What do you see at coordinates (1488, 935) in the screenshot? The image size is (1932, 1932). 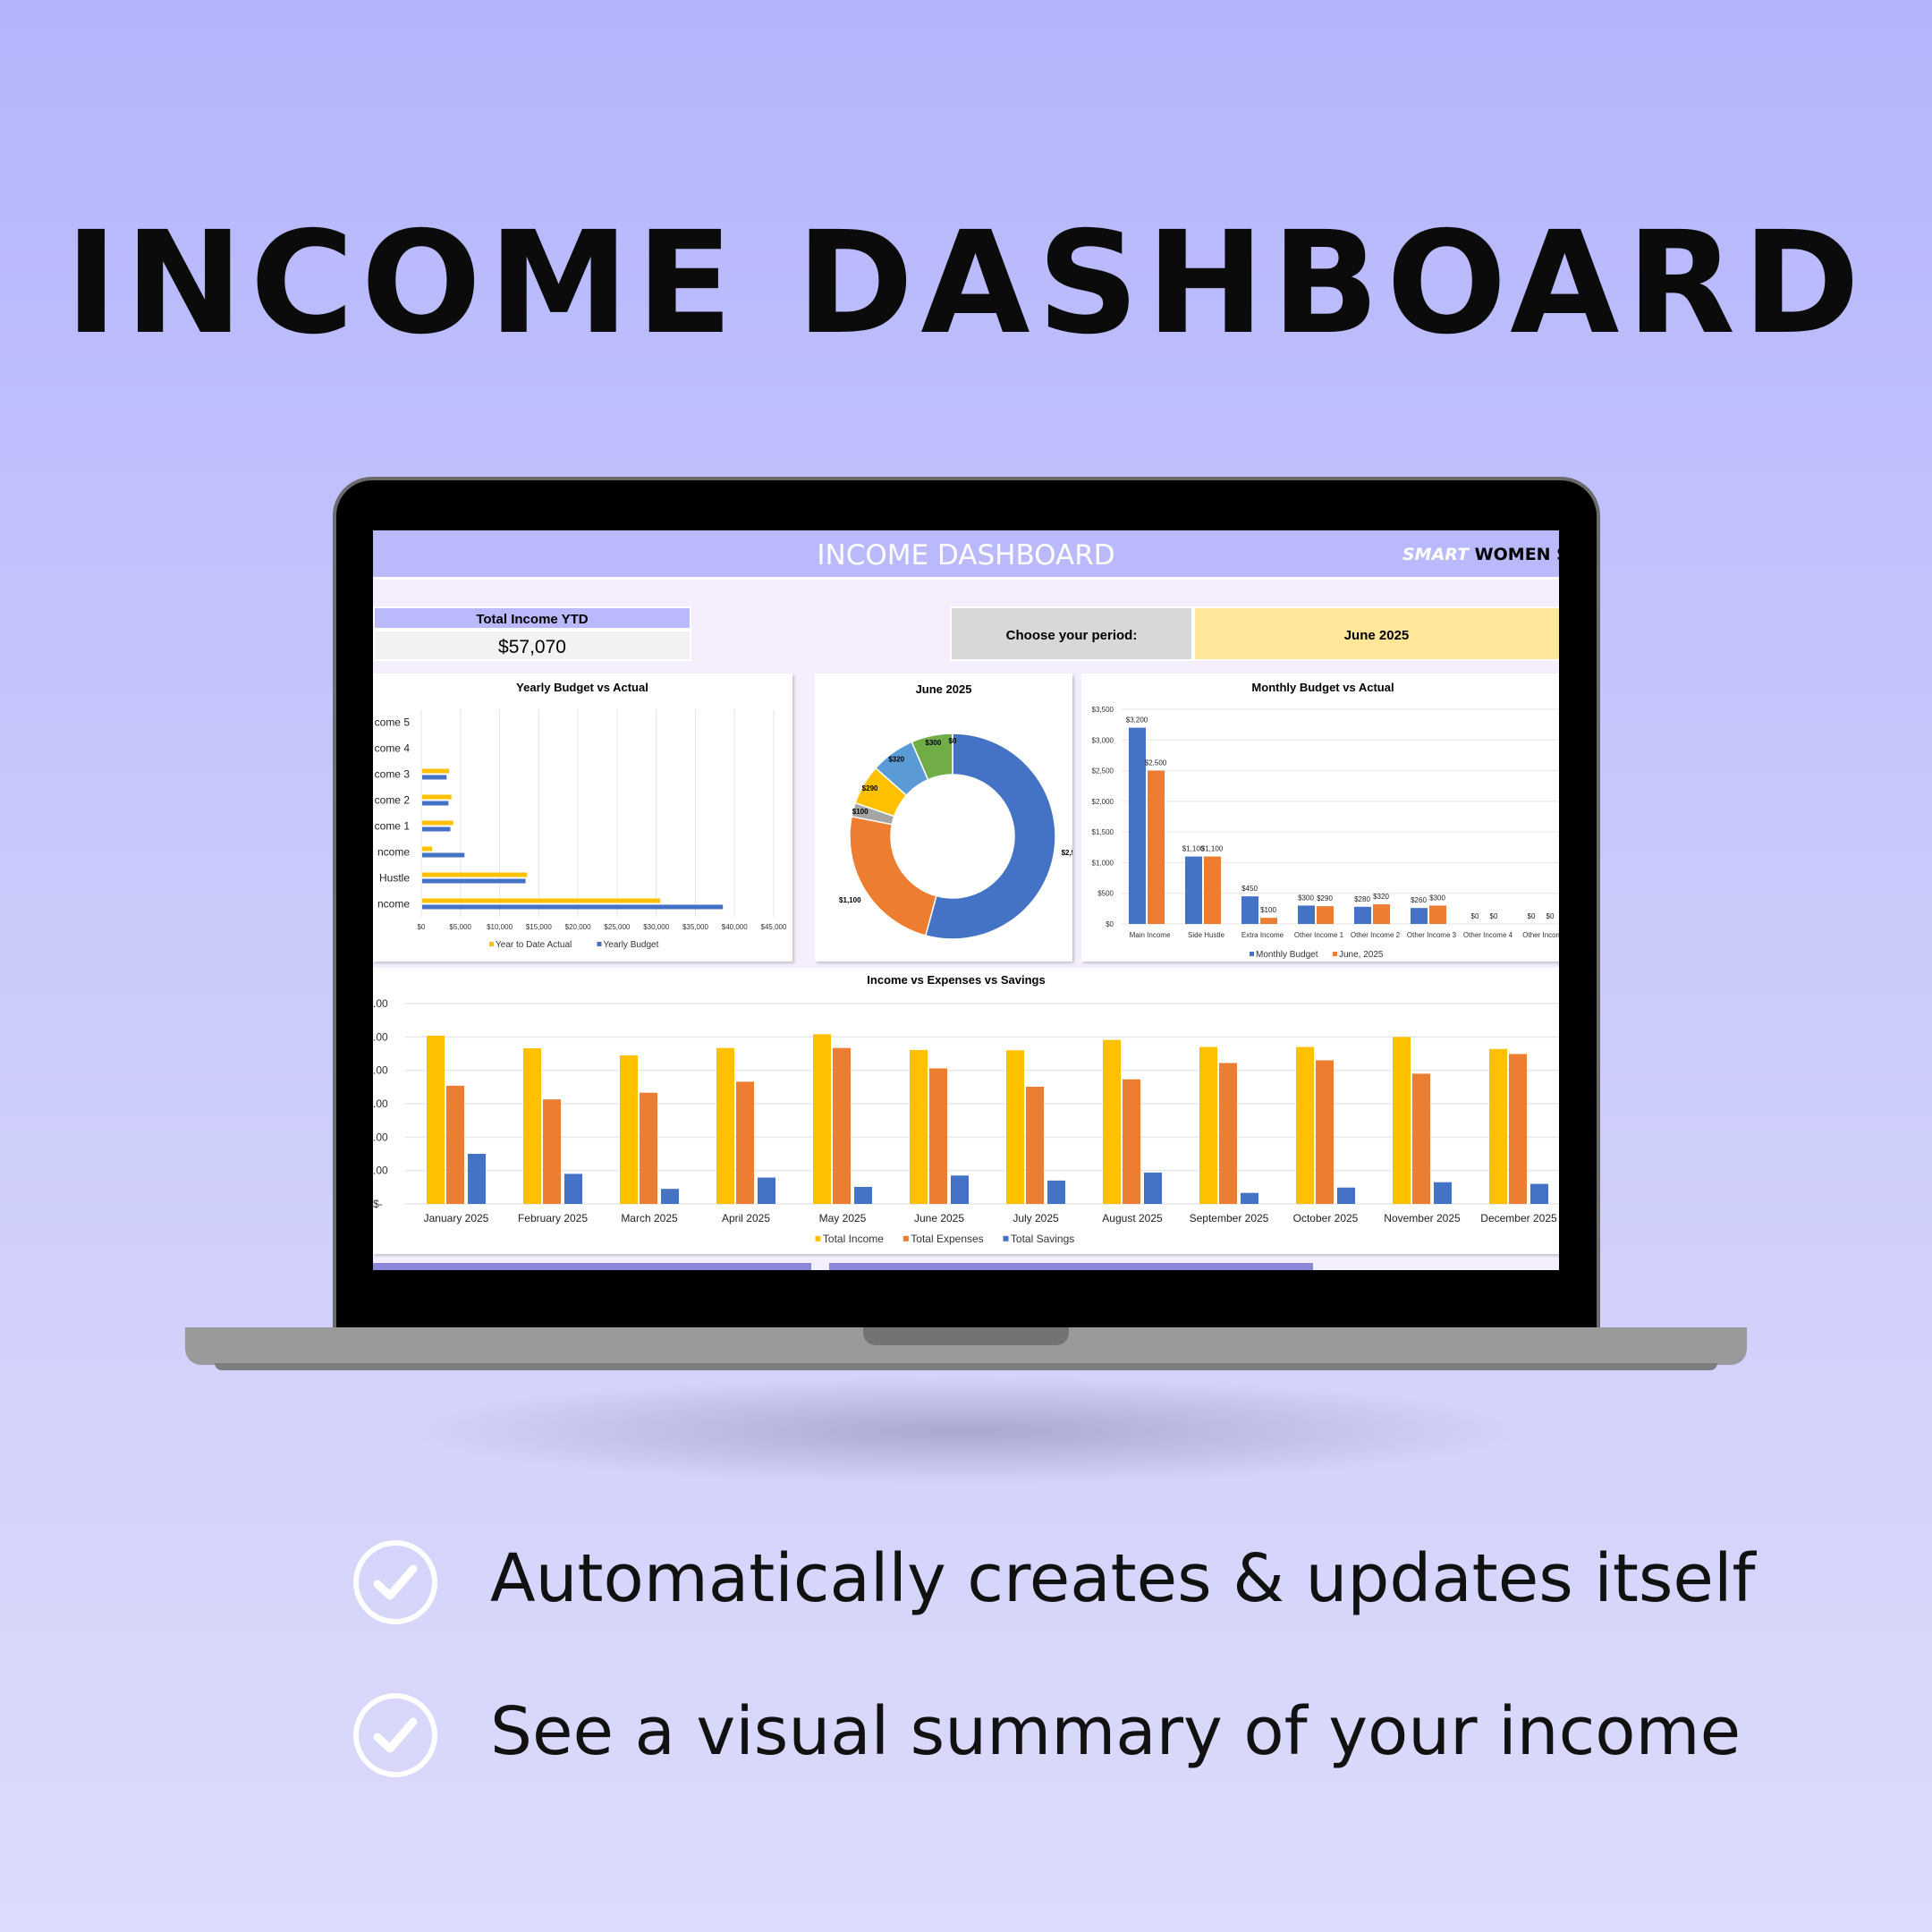 I see `category-label: Other Income 4` at bounding box center [1488, 935].